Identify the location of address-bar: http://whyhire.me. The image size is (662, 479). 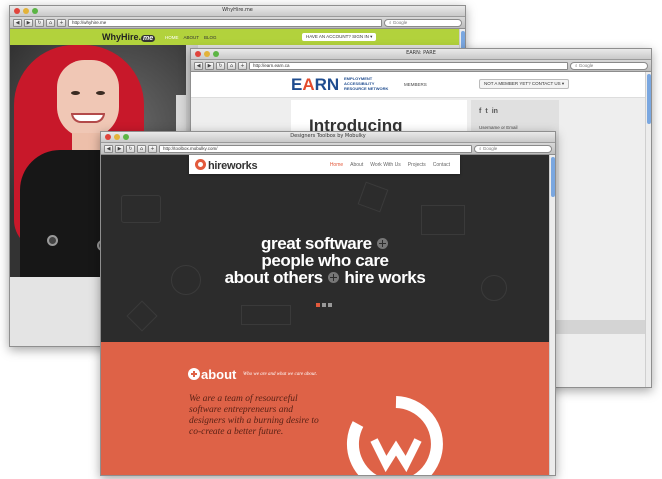
(225, 22).